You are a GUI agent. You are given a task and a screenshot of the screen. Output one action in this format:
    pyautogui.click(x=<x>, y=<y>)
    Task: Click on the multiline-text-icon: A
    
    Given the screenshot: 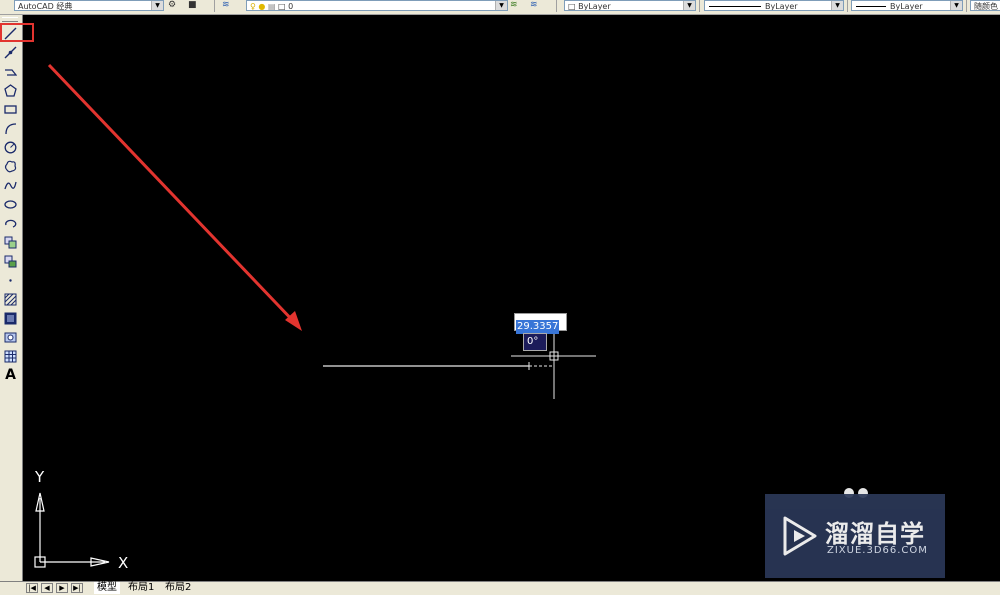 What is the action you would take?
    pyautogui.click(x=10, y=375)
    